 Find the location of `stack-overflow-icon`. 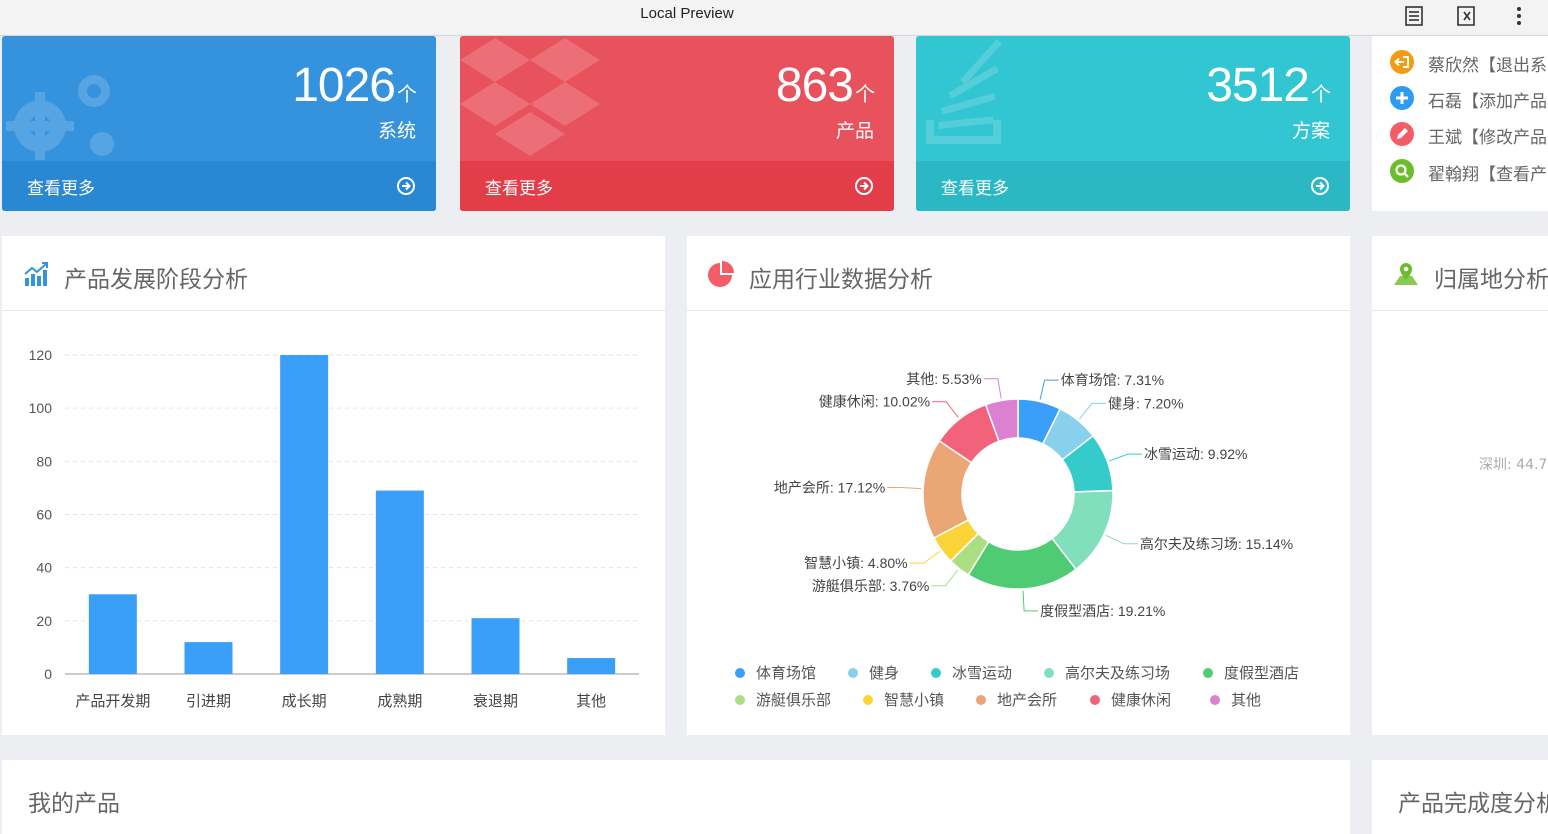

stack-overflow-icon is located at coordinates (964, 91).